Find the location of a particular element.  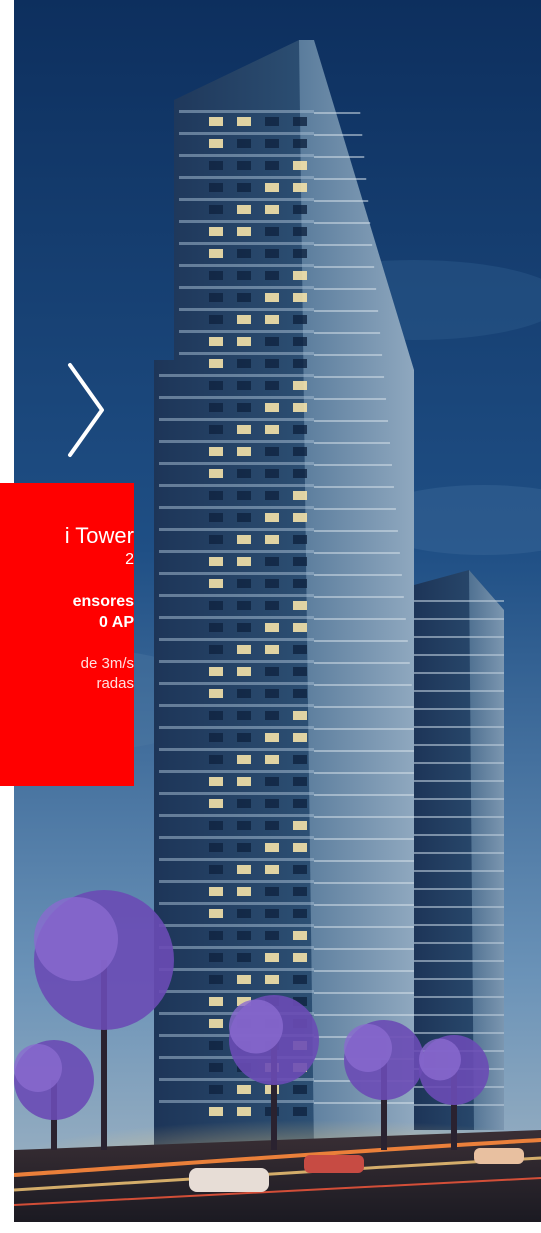

next-slide-button is located at coordinates (85, 410).